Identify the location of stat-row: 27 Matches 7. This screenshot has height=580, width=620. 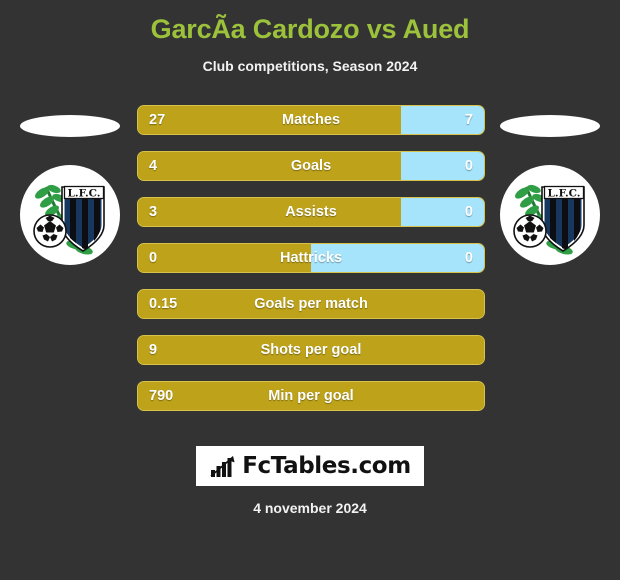
(311, 120).